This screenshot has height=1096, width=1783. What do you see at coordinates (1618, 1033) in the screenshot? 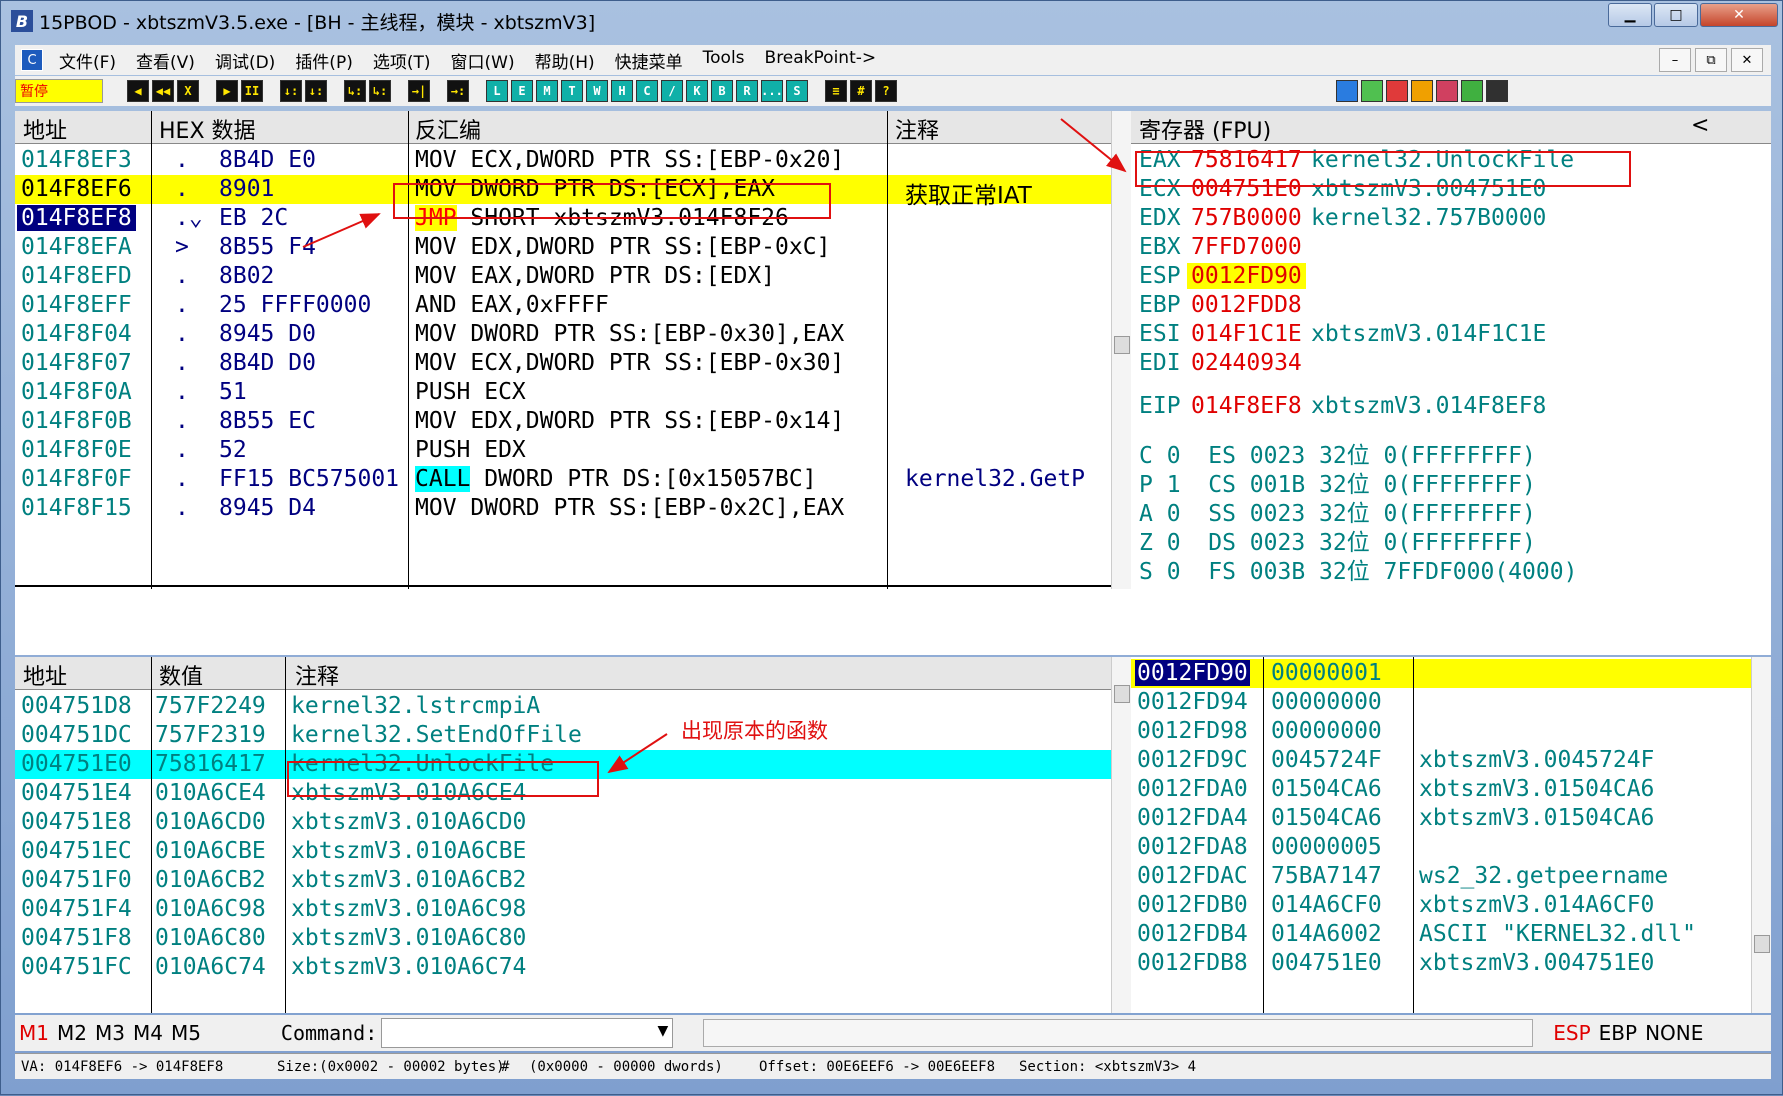
I see `stack-mark-ebp: EBP` at bounding box center [1618, 1033].